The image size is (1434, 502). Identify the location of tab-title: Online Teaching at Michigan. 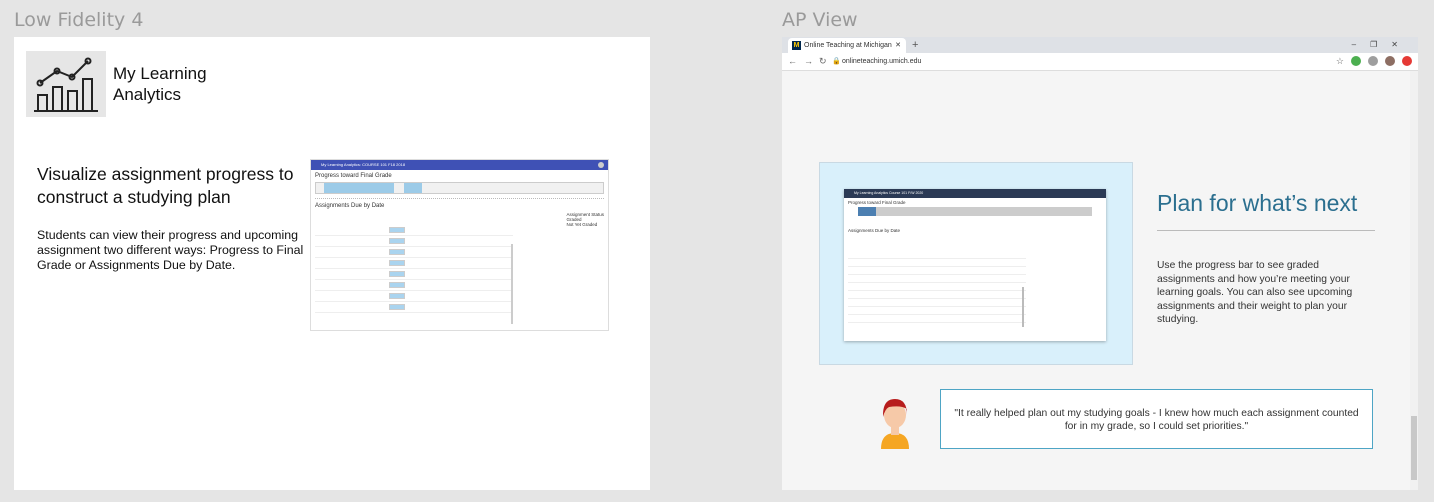
(848, 45).